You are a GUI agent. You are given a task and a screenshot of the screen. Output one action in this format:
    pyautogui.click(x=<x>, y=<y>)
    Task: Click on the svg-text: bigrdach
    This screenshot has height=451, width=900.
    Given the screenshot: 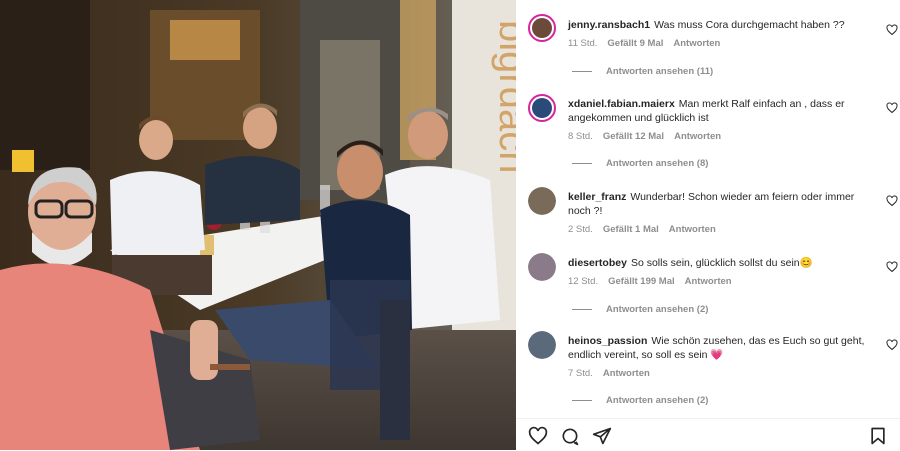 What is the action you would take?
    pyautogui.click(x=503, y=96)
    